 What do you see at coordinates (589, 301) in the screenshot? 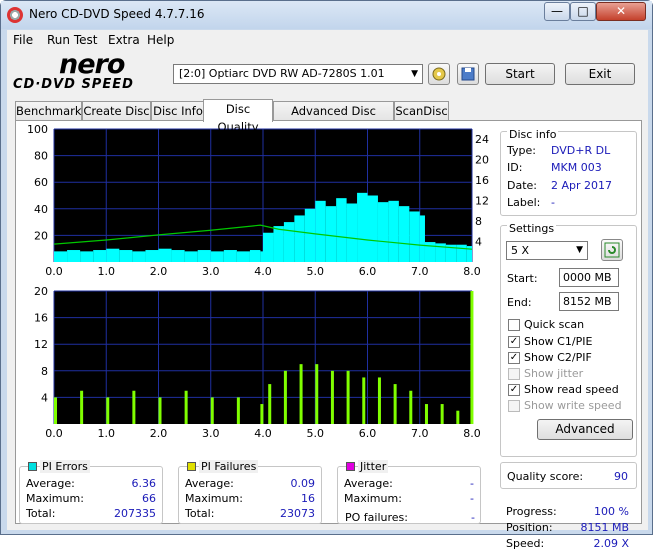
I see `end-input: 8152 MB` at bounding box center [589, 301].